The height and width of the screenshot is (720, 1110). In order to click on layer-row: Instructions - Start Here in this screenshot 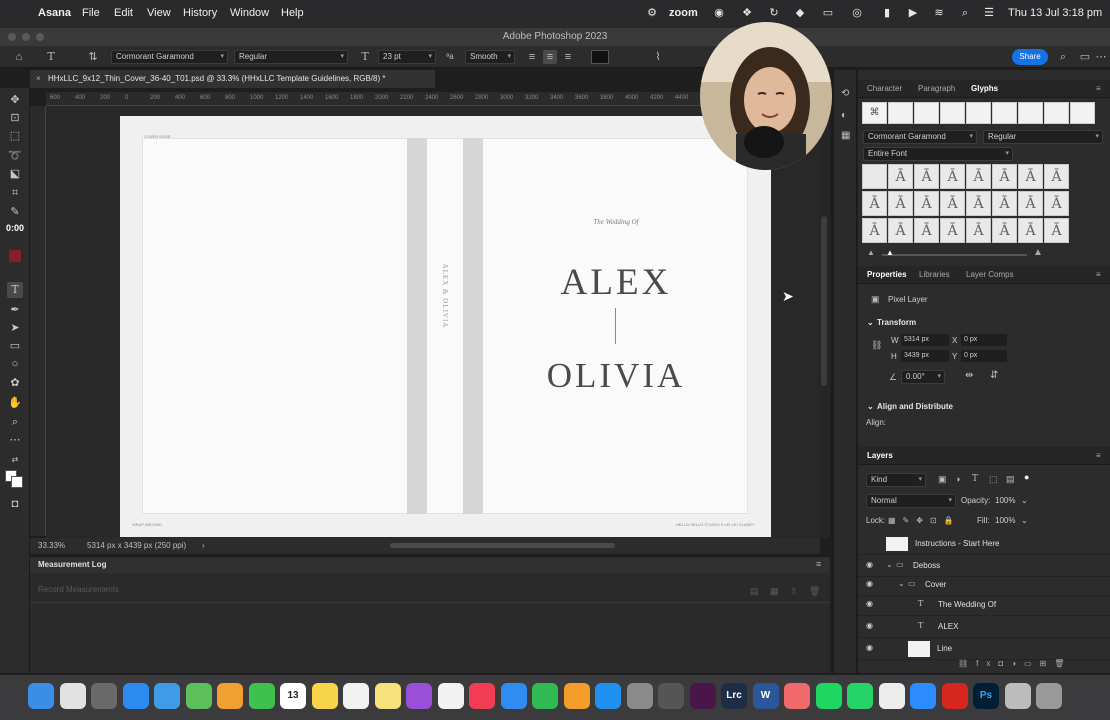, I will do `click(984, 544)`.